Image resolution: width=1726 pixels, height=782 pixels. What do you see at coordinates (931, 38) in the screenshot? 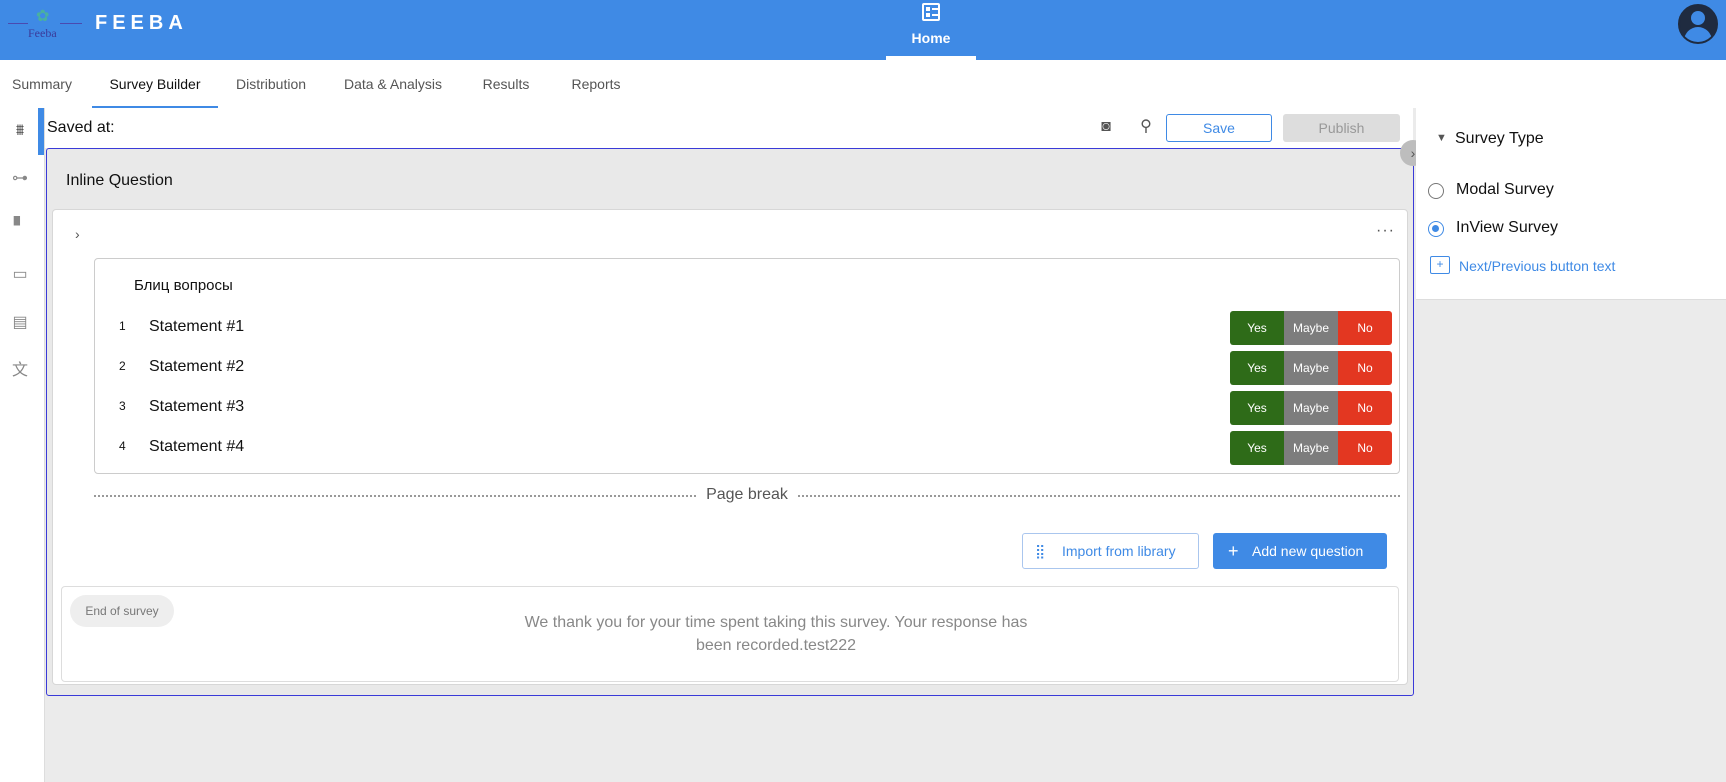
I see `home-label: Home` at bounding box center [931, 38].